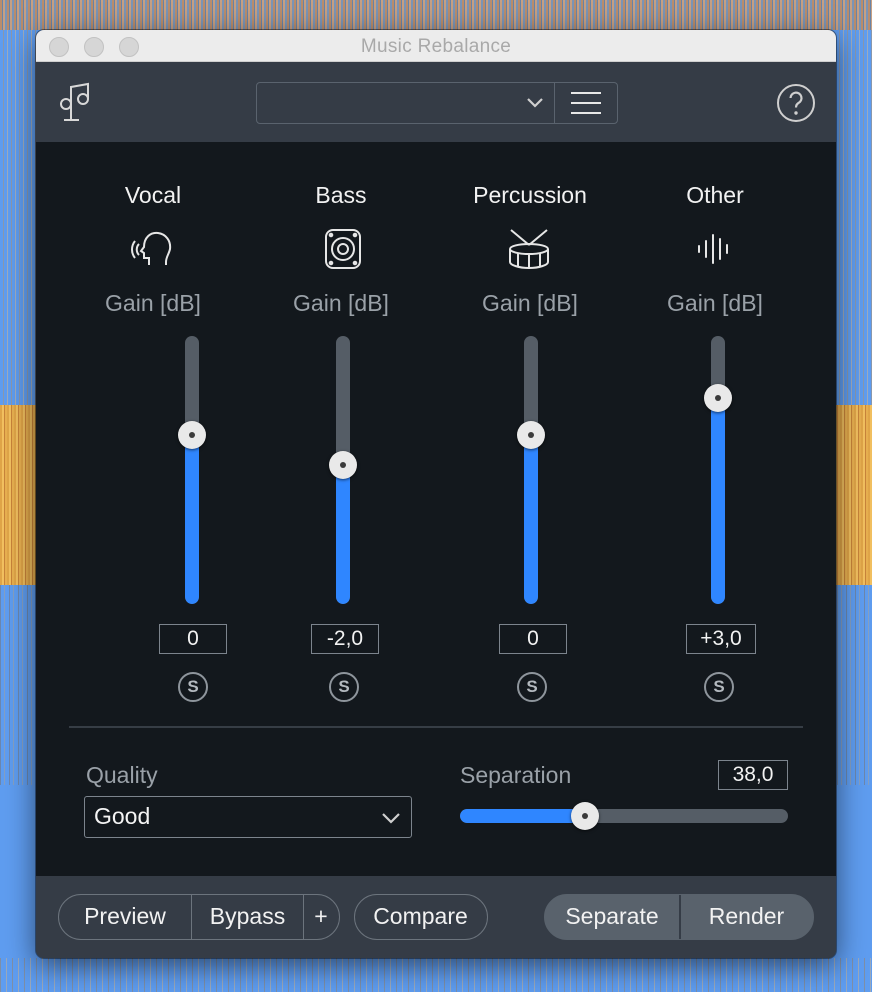  Describe the element at coordinates (718, 500) in the screenshot. I see `other-gain-fill` at that location.